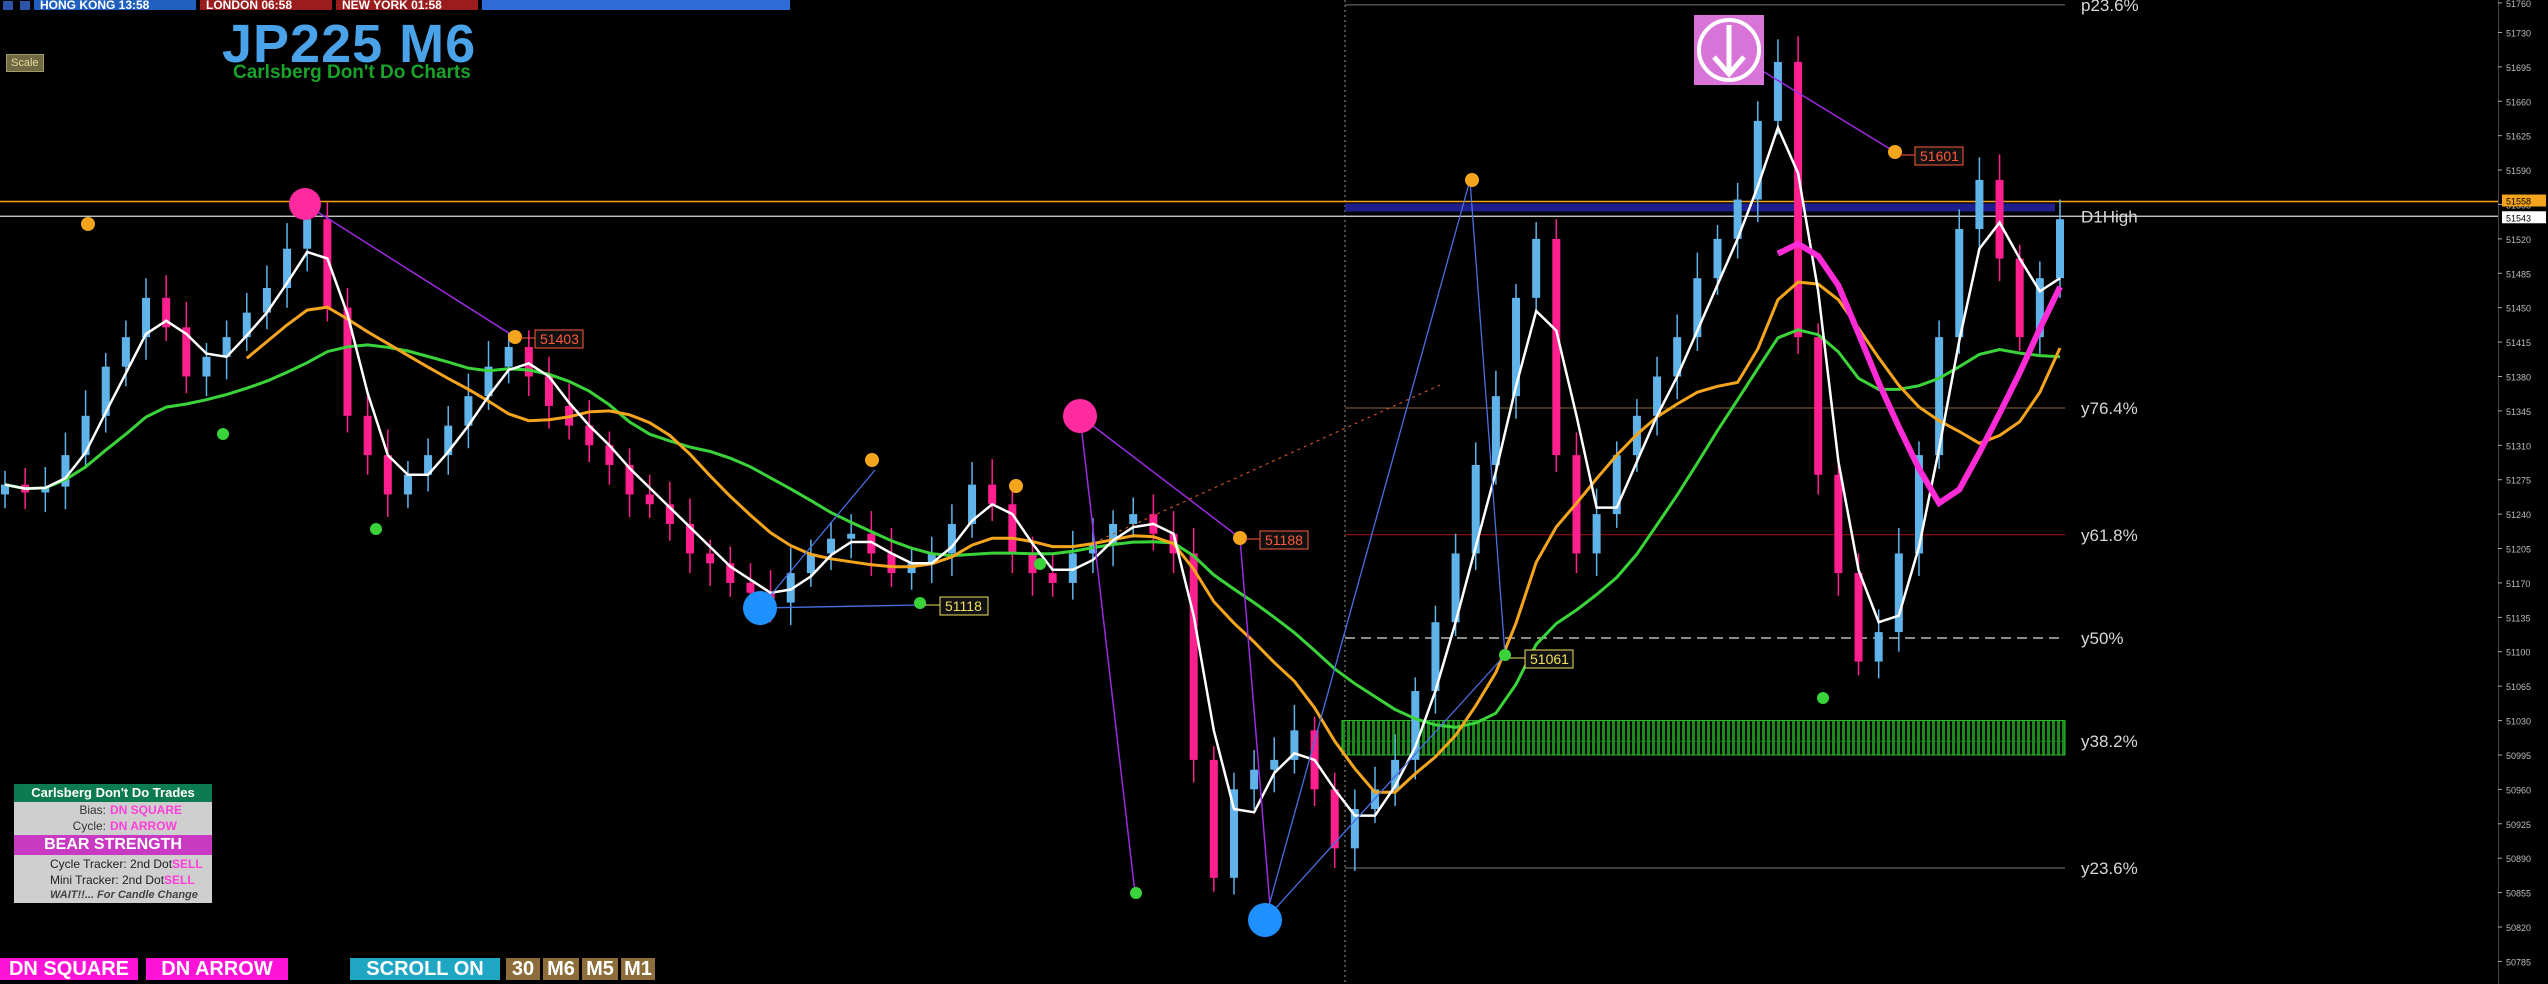  Describe the element at coordinates (113, 845) in the screenshot. I see `strength-badge: BEAR STRENGTH` at that location.